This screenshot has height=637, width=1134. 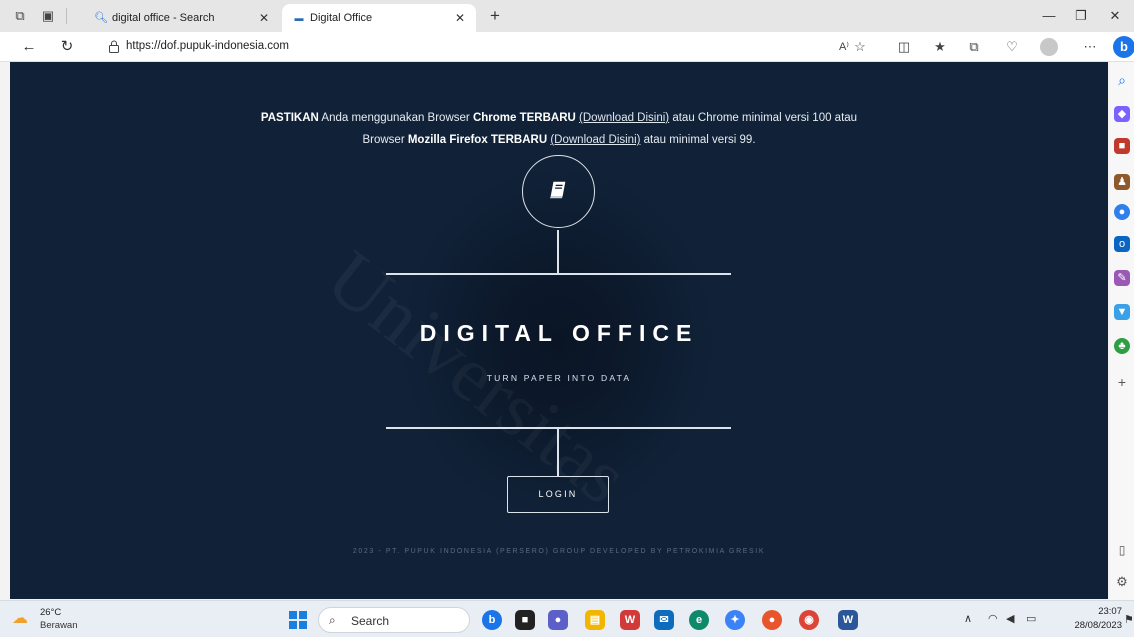 I want to click on download-chrome-link: (Download Disini), so click(x=624, y=118).